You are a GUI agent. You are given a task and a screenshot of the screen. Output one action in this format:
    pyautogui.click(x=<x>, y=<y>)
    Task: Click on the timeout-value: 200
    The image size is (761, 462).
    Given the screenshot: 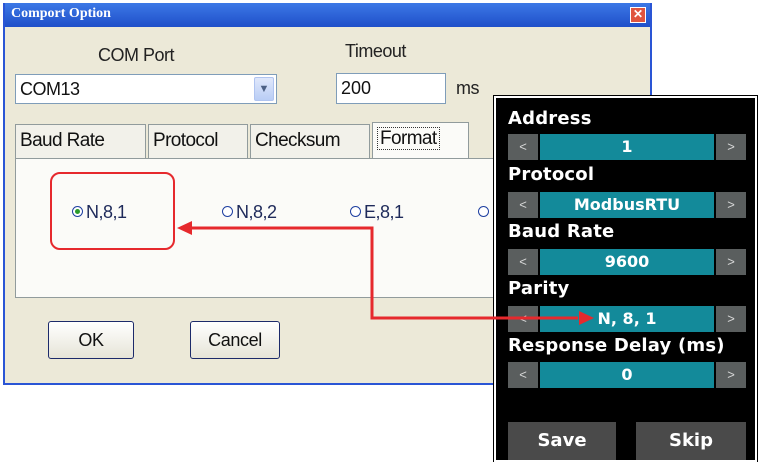 What is the action you would take?
    pyautogui.click(x=356, y=88)
    